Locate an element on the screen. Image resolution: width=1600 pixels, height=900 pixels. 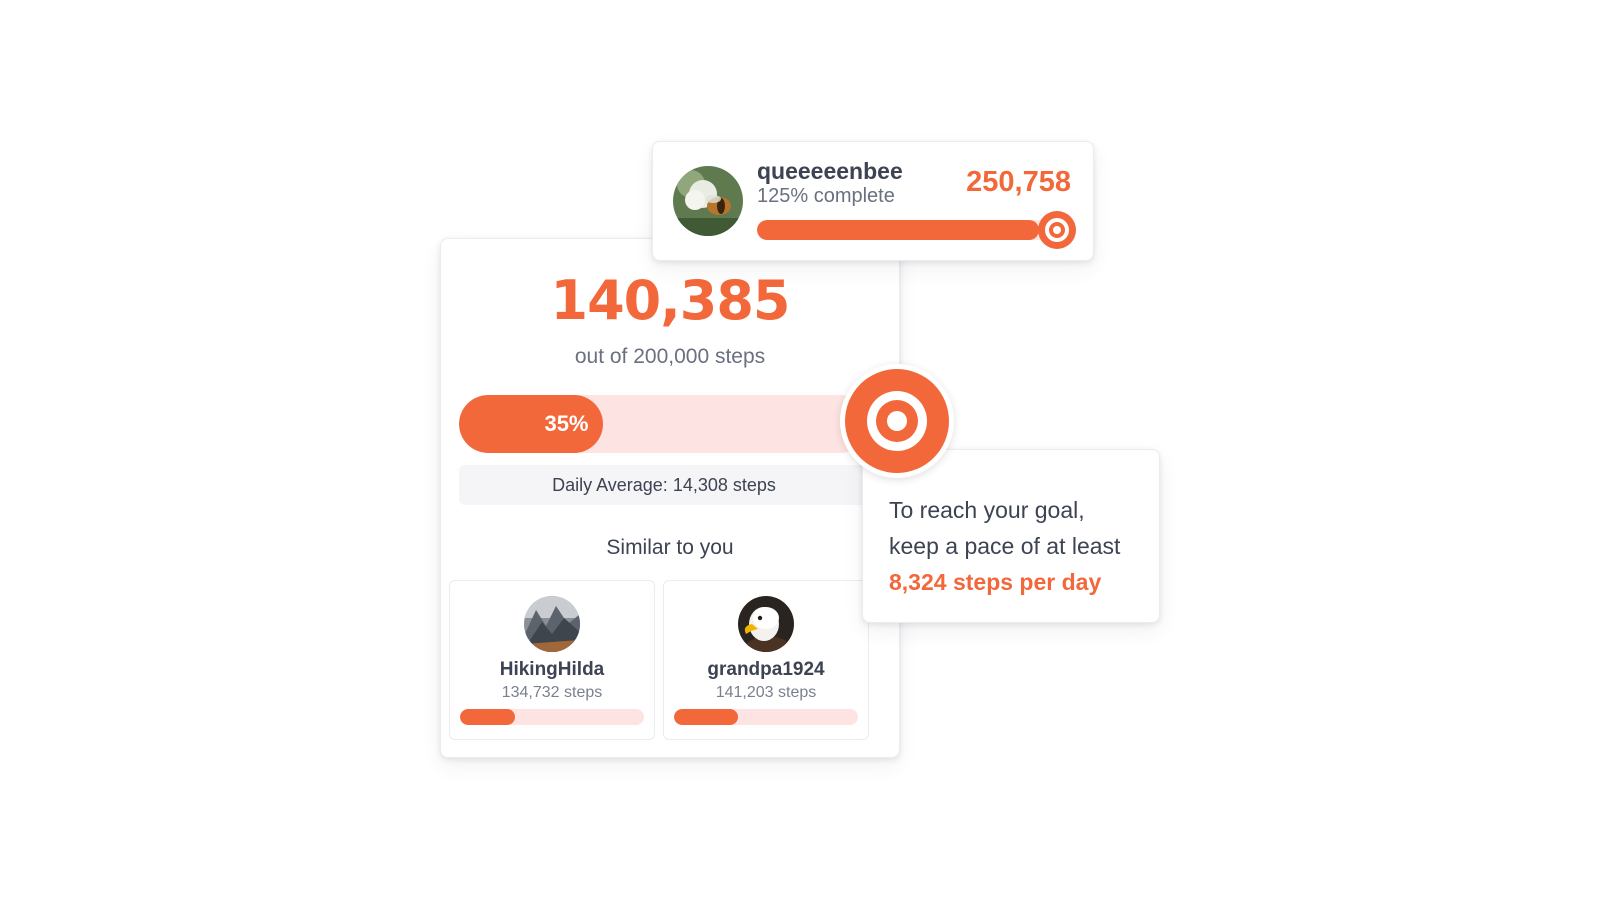
featured-user-completion: 125% complete is located at coordinates (826, 196).